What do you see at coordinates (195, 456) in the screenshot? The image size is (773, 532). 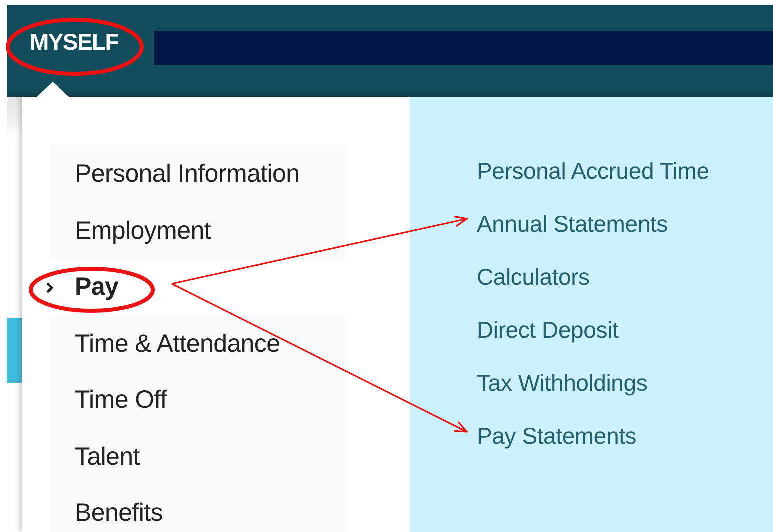 I see `menu-item: Talent` at bounding box center [195, 456].